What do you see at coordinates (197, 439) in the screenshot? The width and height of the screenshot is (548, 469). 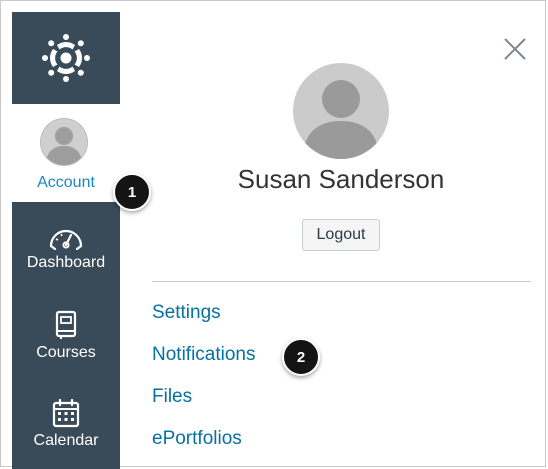 I see `eportfolios-link: ePortfolios` at bounding box center [197, 439].